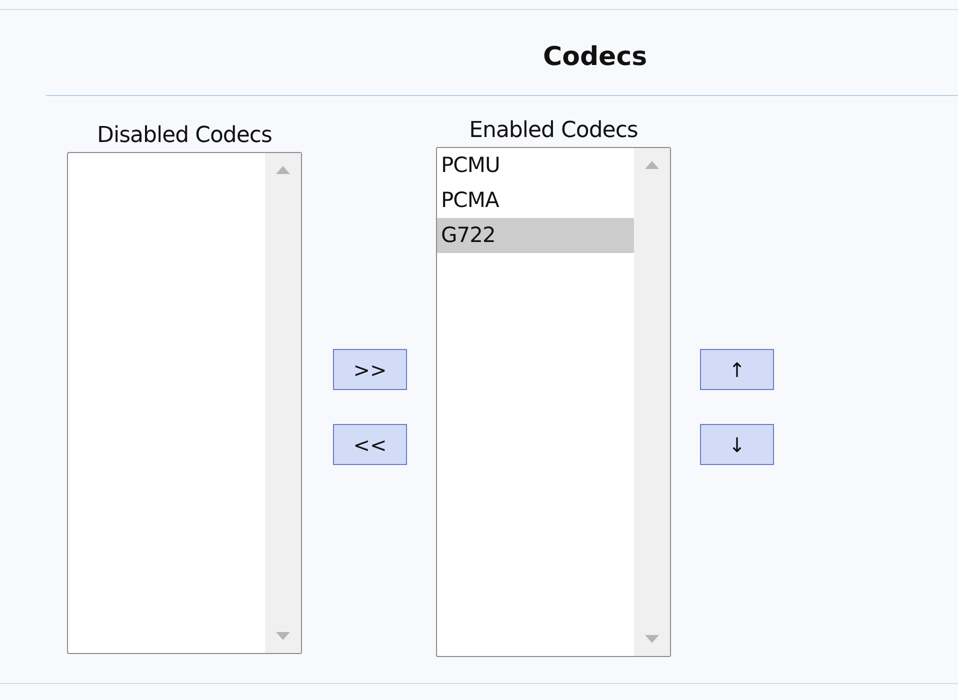 This screenshot has height=700, width=958. Describe the element at coordinates (737, 444) in the screenshot. I see `reorder-button: ↓` at that location.